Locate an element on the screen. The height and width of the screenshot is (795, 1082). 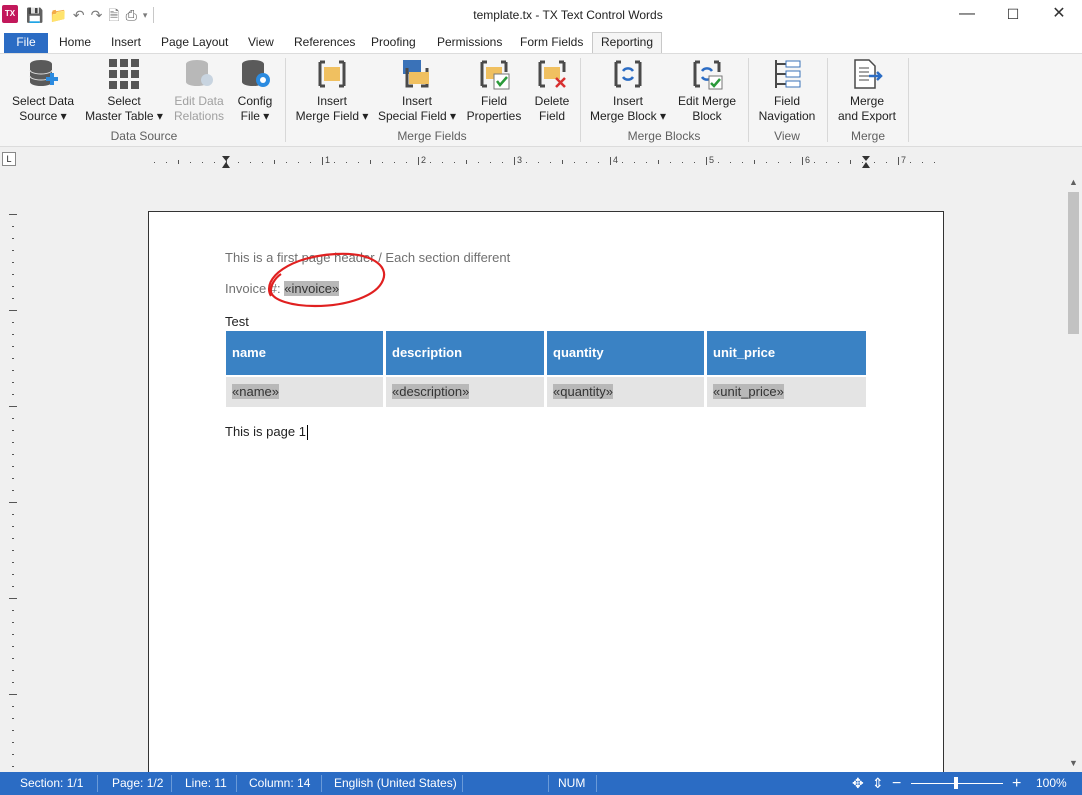
tab-form-fields: Form Fields is located at coordinates (551, 43).